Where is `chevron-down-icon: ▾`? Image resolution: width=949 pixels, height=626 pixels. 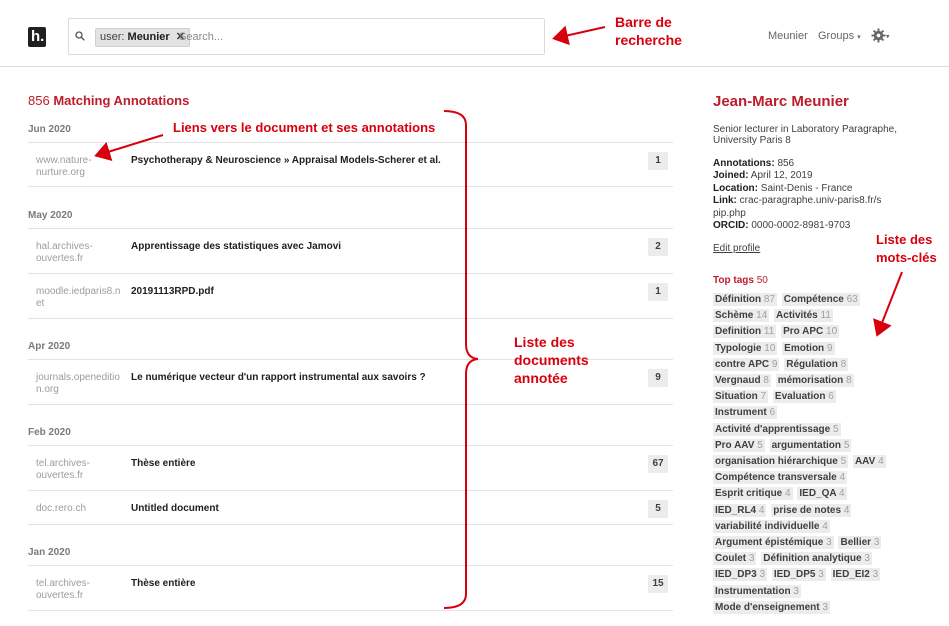
chevron-down-icon: ▾ is located at coordinates (888, 37).